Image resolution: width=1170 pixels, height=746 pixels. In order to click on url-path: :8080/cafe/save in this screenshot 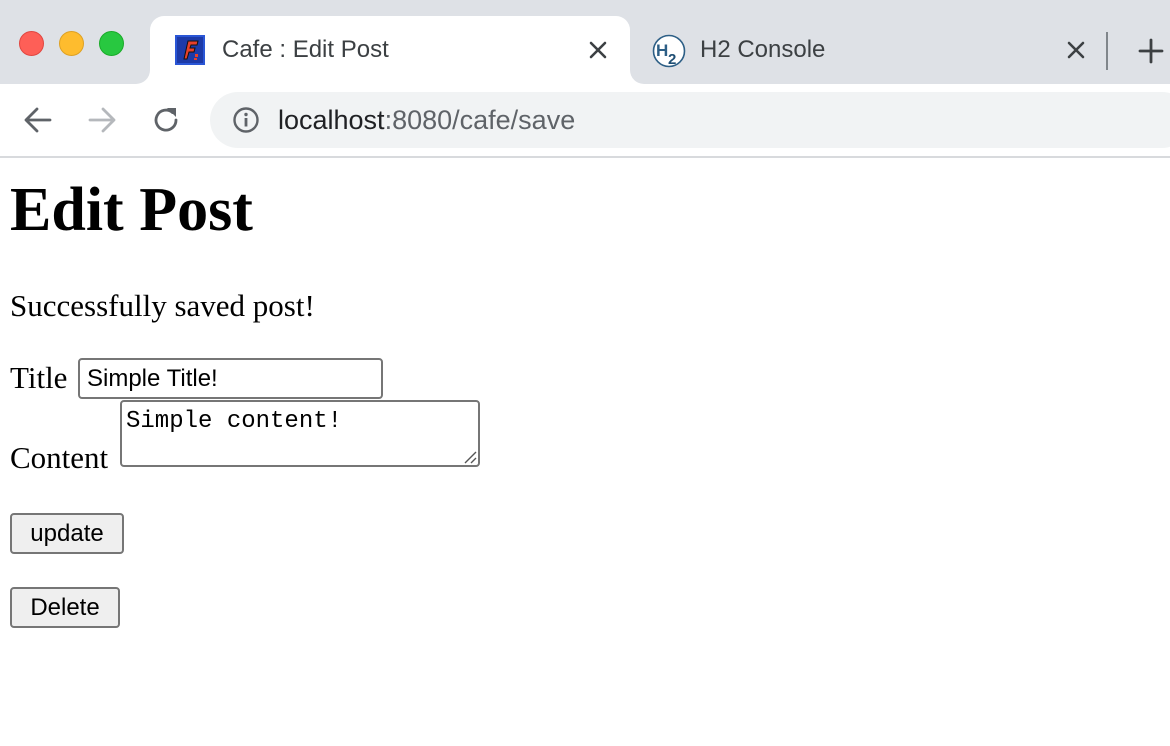, I will do `click(480, 120)`.